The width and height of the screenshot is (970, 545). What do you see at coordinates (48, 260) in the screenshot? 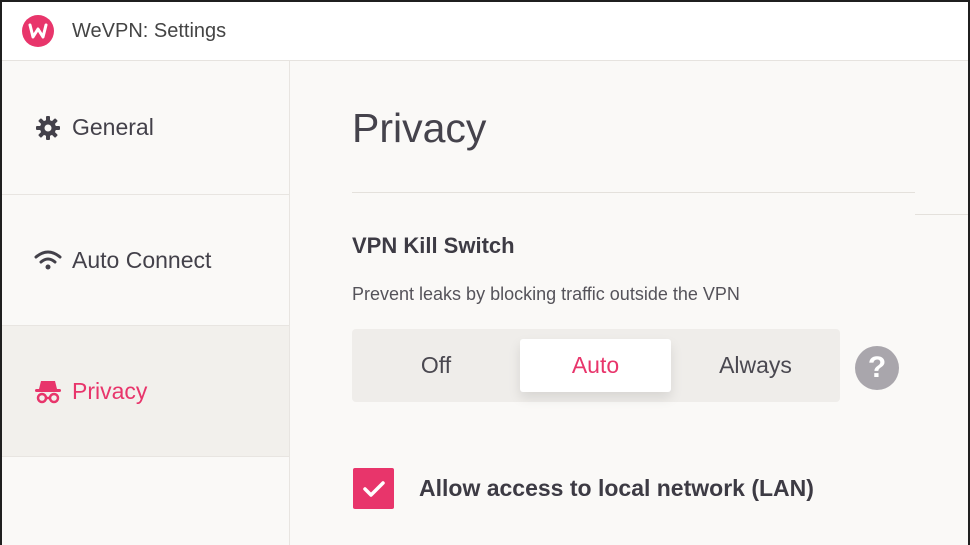
I see `wifi-icon` at bounding box center [48, 260].